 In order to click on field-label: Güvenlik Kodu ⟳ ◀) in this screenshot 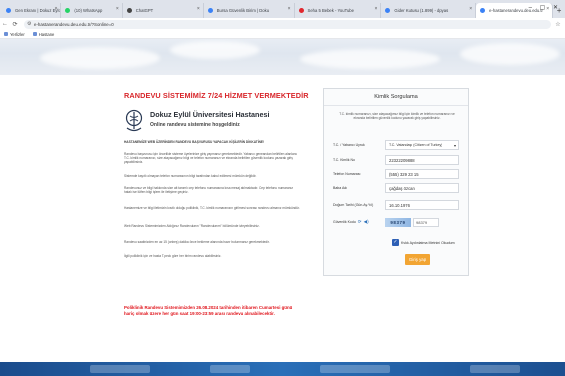, I will do `click(359, 221)`.